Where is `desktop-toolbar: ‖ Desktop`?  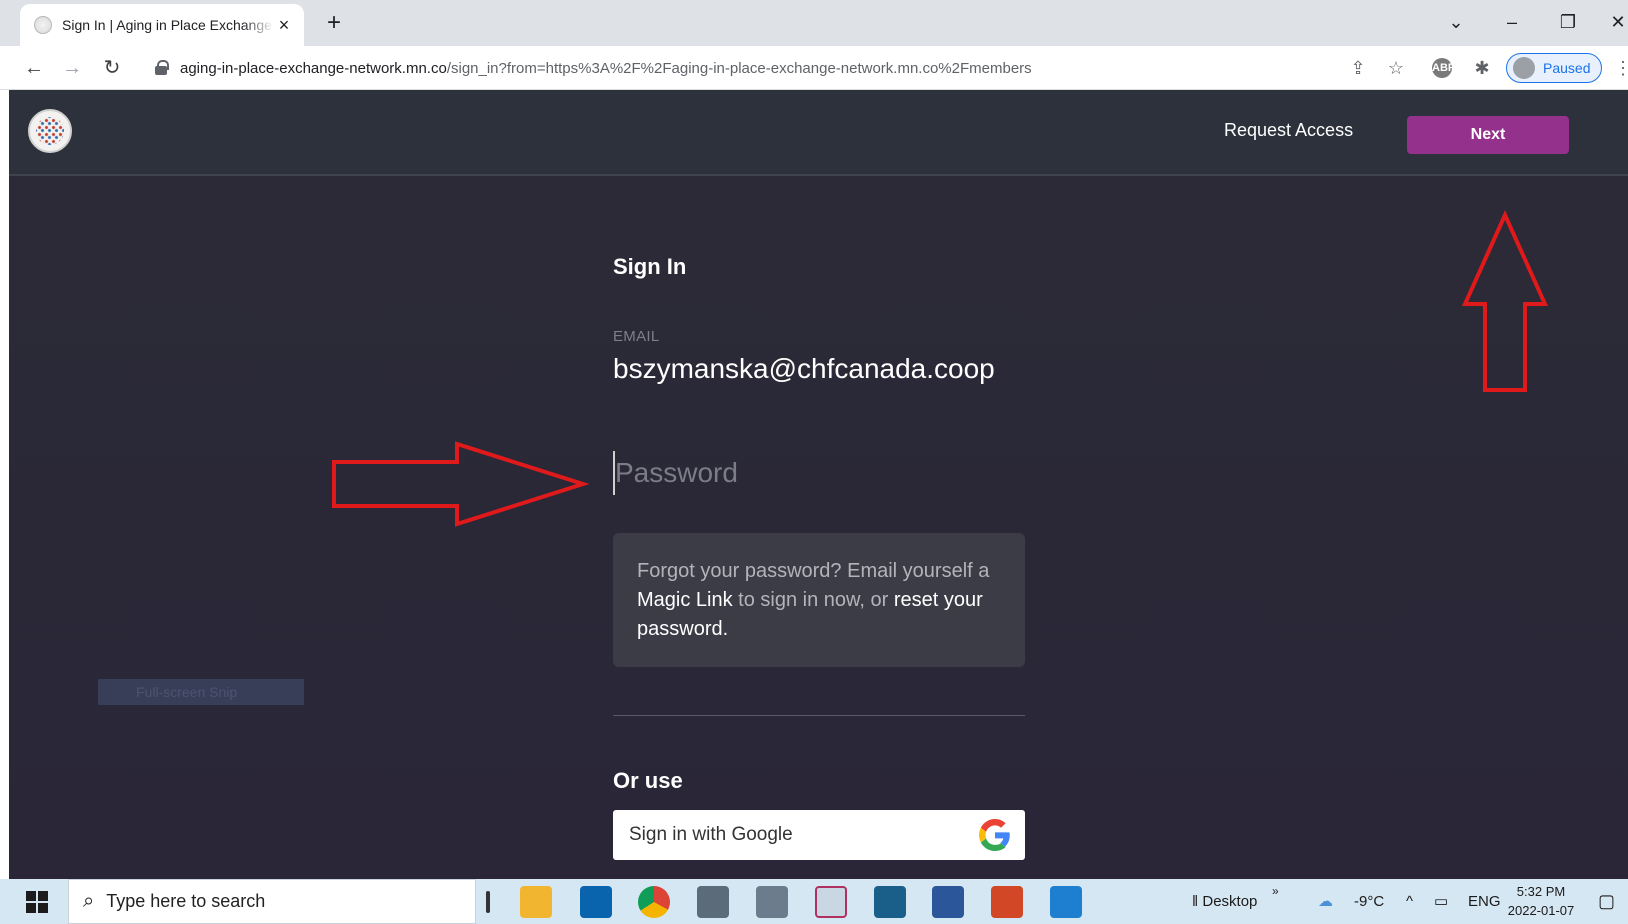 desktop-toolbar: ‖ Desktop is located at coordinates (1224, 901).